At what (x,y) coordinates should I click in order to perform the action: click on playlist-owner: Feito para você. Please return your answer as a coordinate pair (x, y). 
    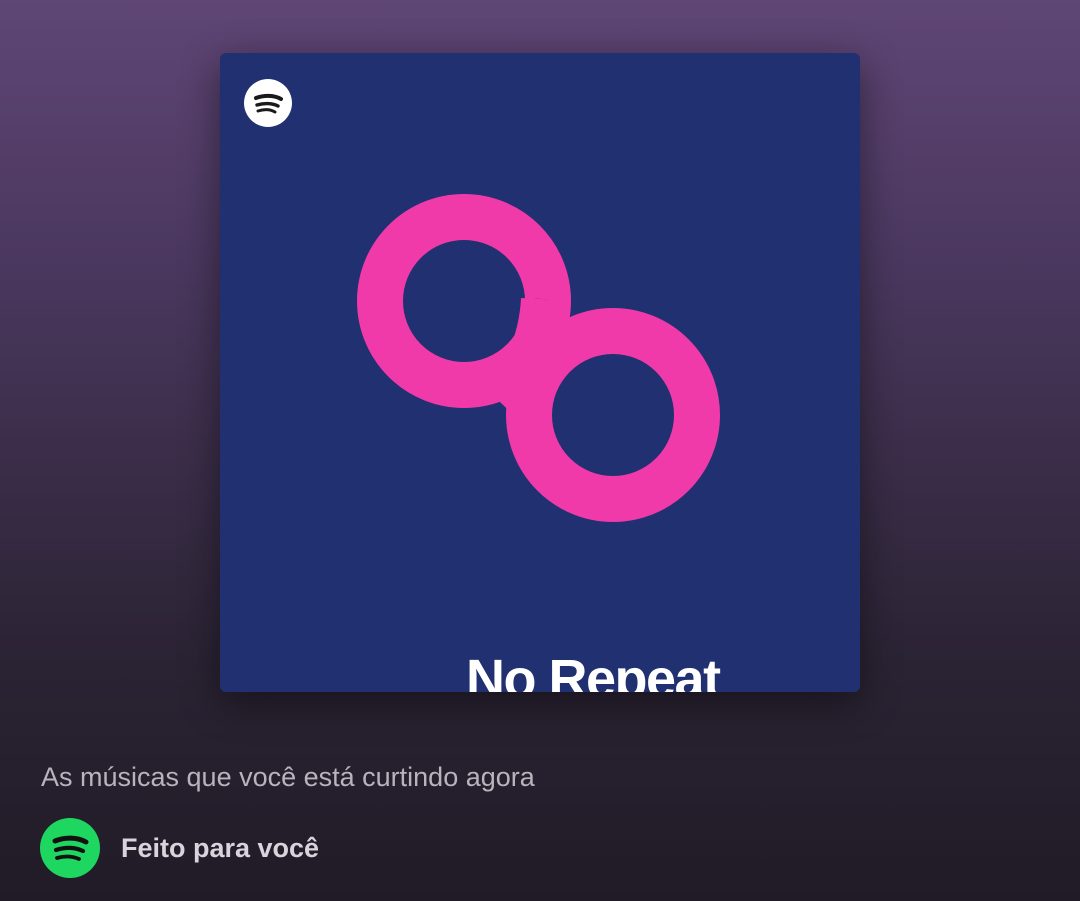
    Looking at the image, I should click on (179, 848).